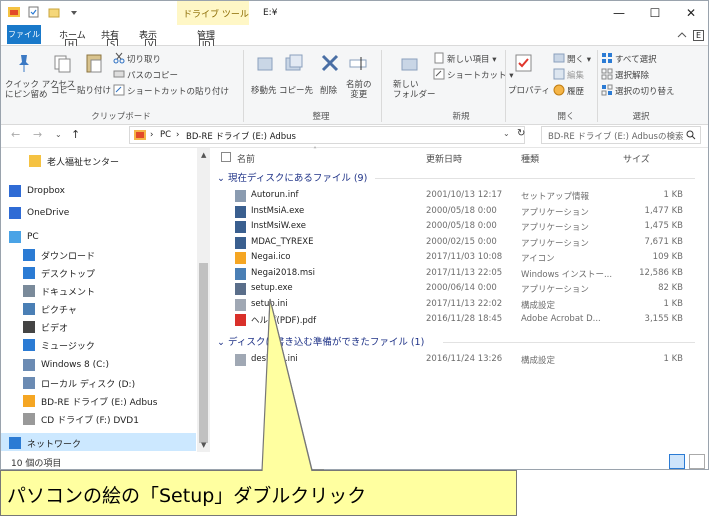  What do you see at coordinates (187, 496) in the screenshot?
I see `instruction-text: パソコンの絵の「Setup」ダブルクリック` at bounding box center [187, 496].